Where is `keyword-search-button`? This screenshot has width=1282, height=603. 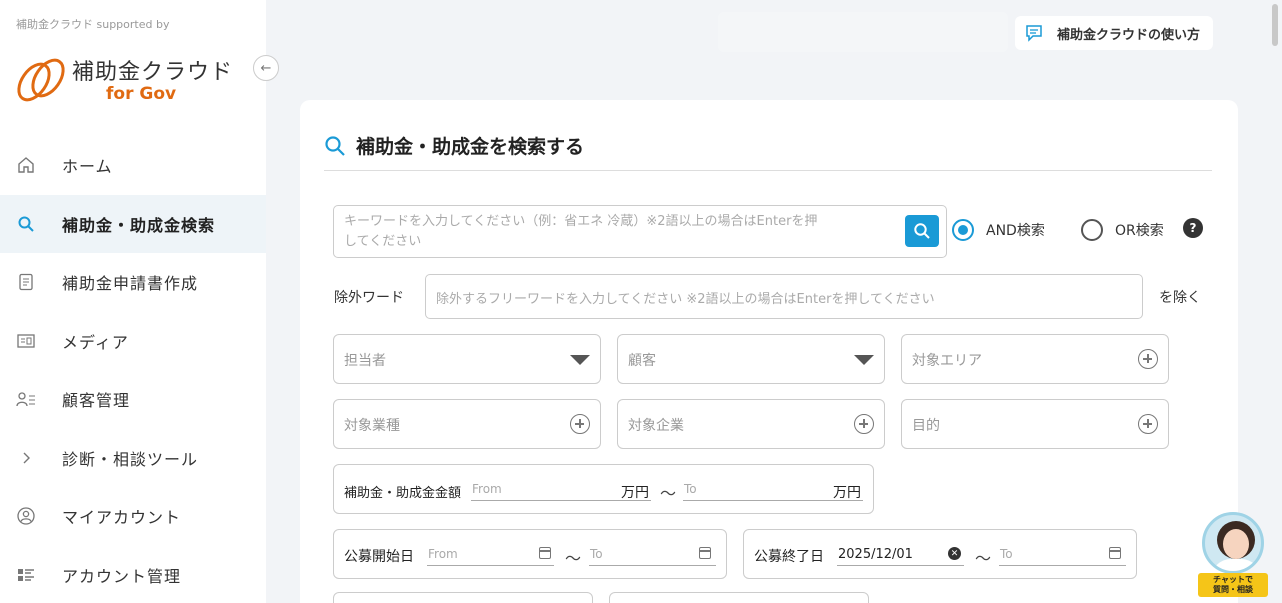
keyword-search-button is located at coordinates (922, 231).